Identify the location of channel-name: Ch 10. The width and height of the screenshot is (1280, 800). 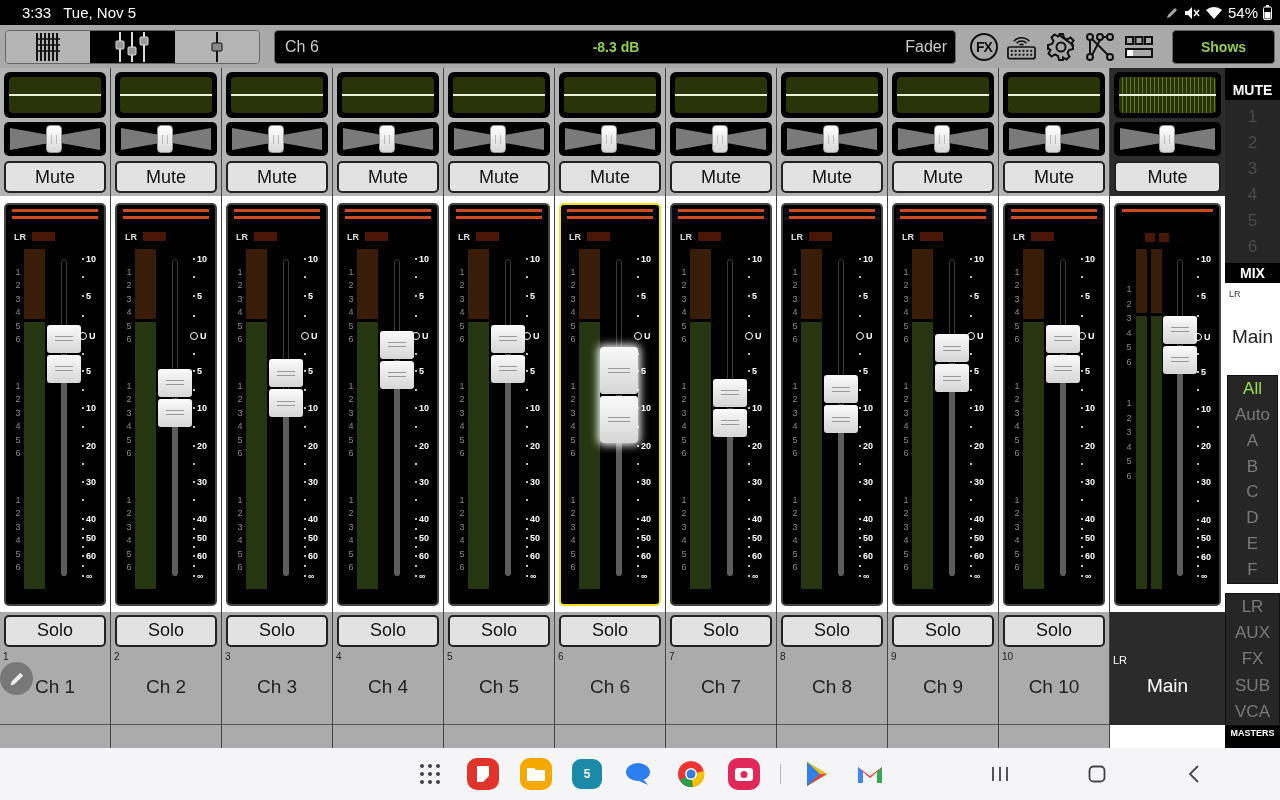
(1054, 686).